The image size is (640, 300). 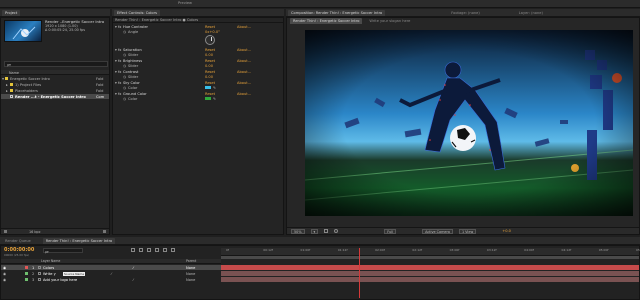 What do you see at coordinates (430, 267) in the screenshot?
I see `layer-bar-colors` at bounding box center [430, 267].